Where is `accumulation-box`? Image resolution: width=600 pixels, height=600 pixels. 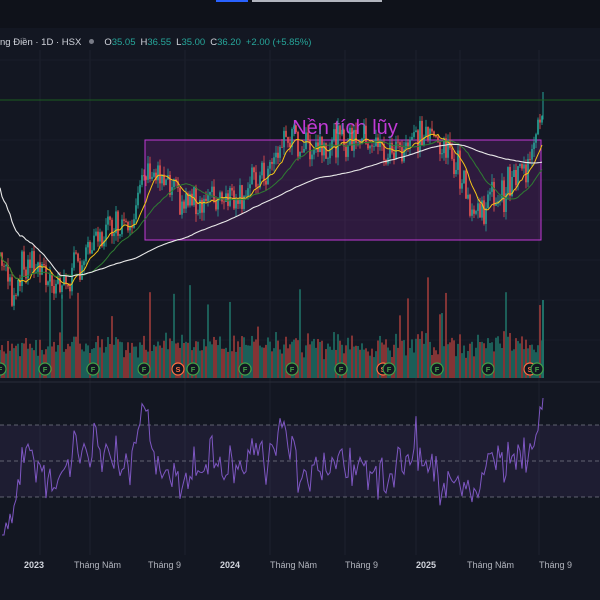 accumulation-box is located at coordinates (343, 190).